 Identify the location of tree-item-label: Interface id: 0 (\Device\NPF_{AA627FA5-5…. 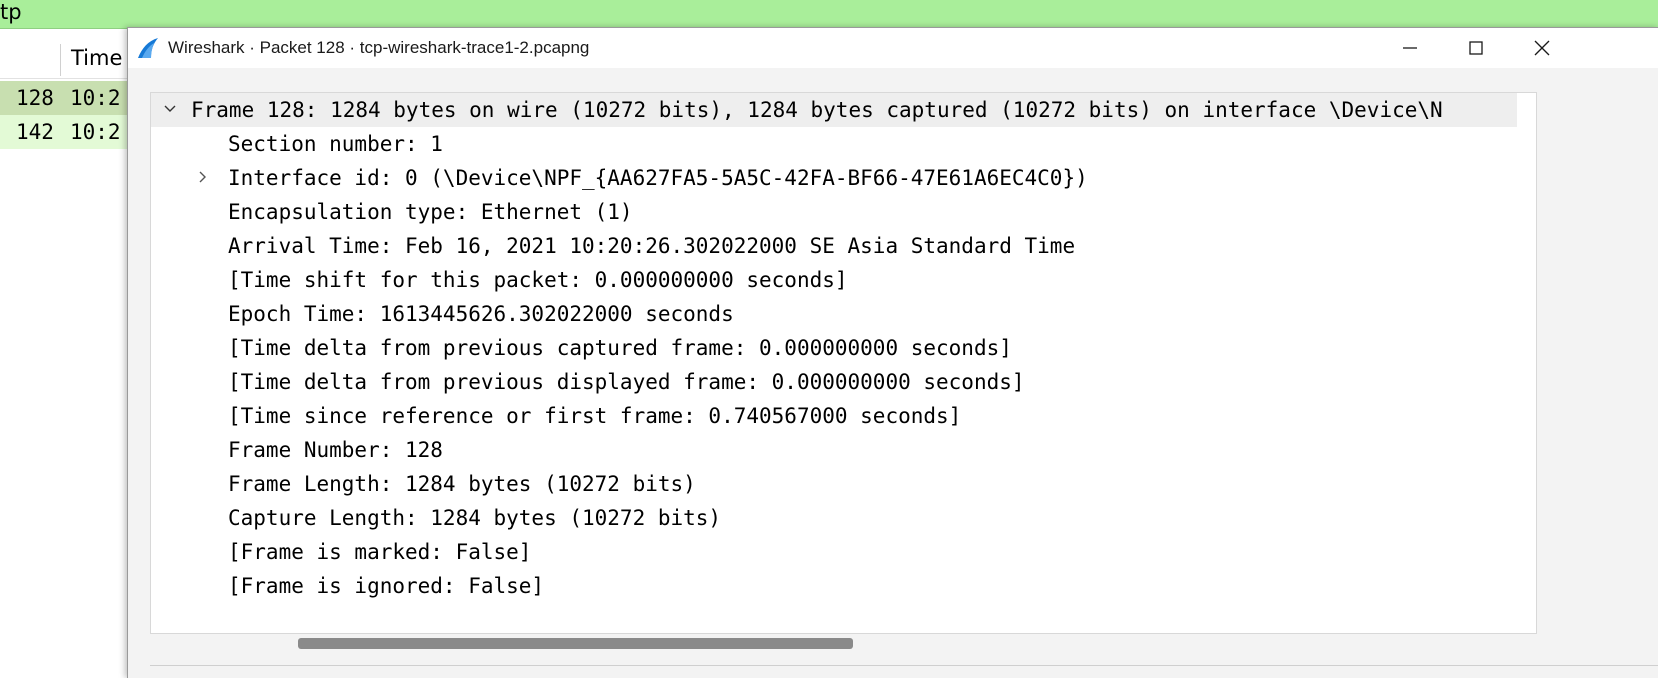
(658, 178).